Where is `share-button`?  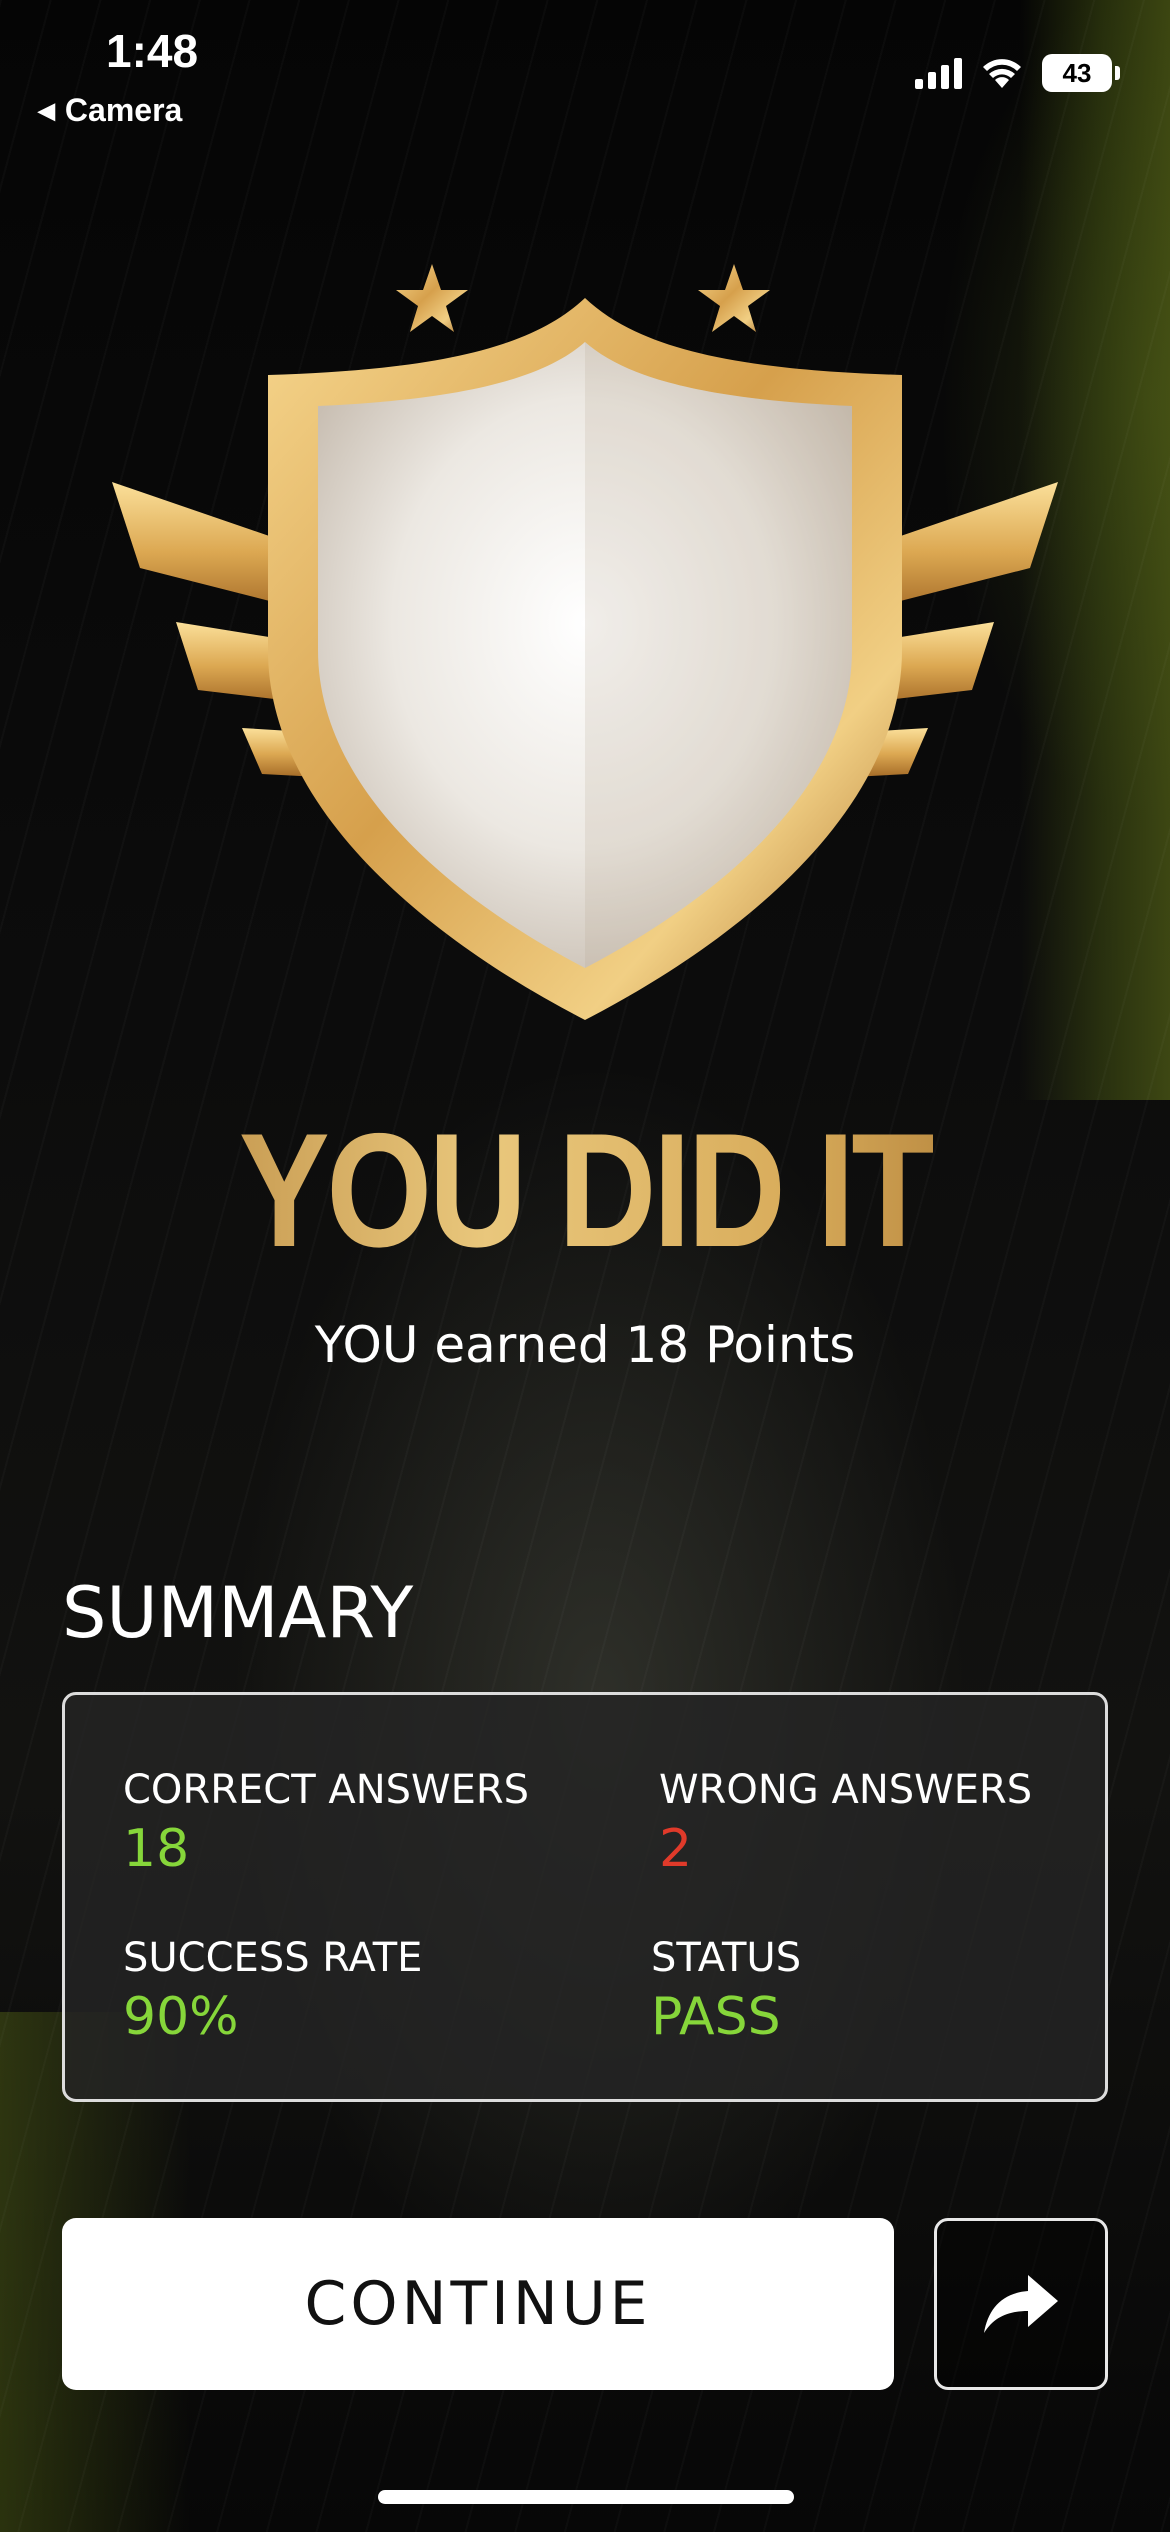 share-button is located at coordinates (1021, 2304).